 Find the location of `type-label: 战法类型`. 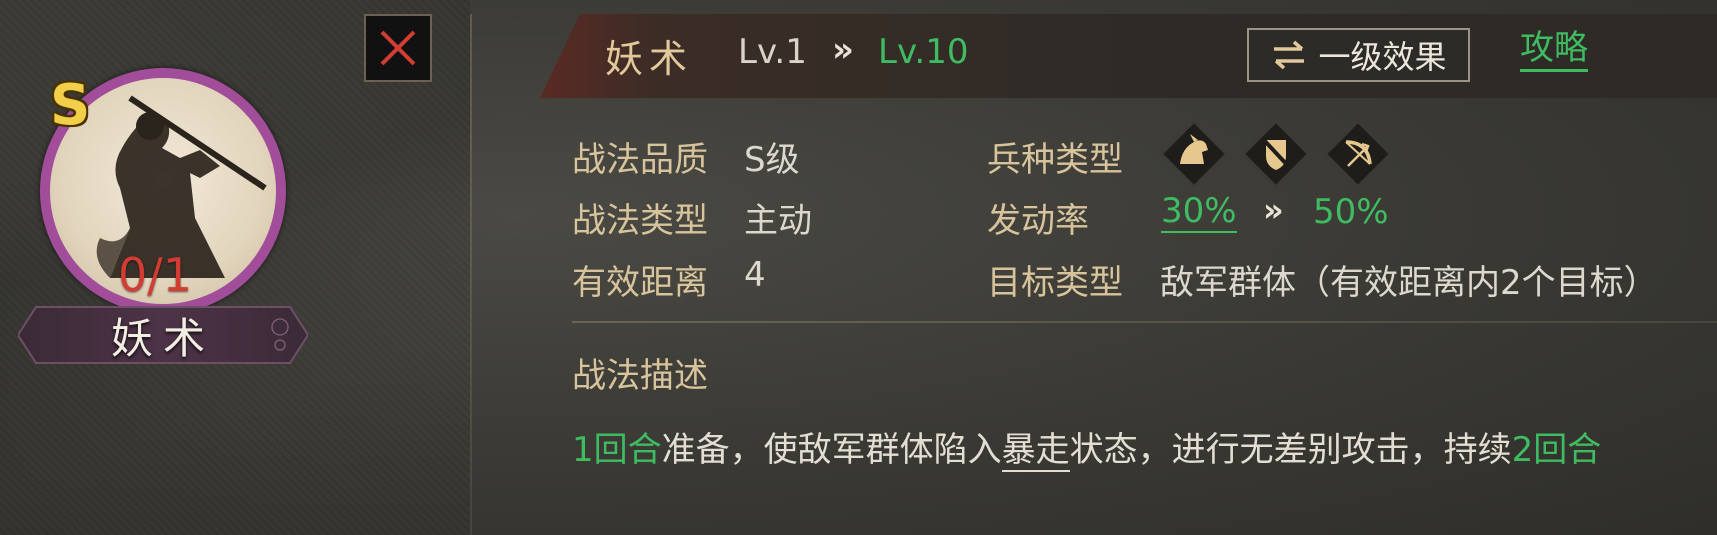

type-label: 战法类型 is located at coordinates (640, 221).